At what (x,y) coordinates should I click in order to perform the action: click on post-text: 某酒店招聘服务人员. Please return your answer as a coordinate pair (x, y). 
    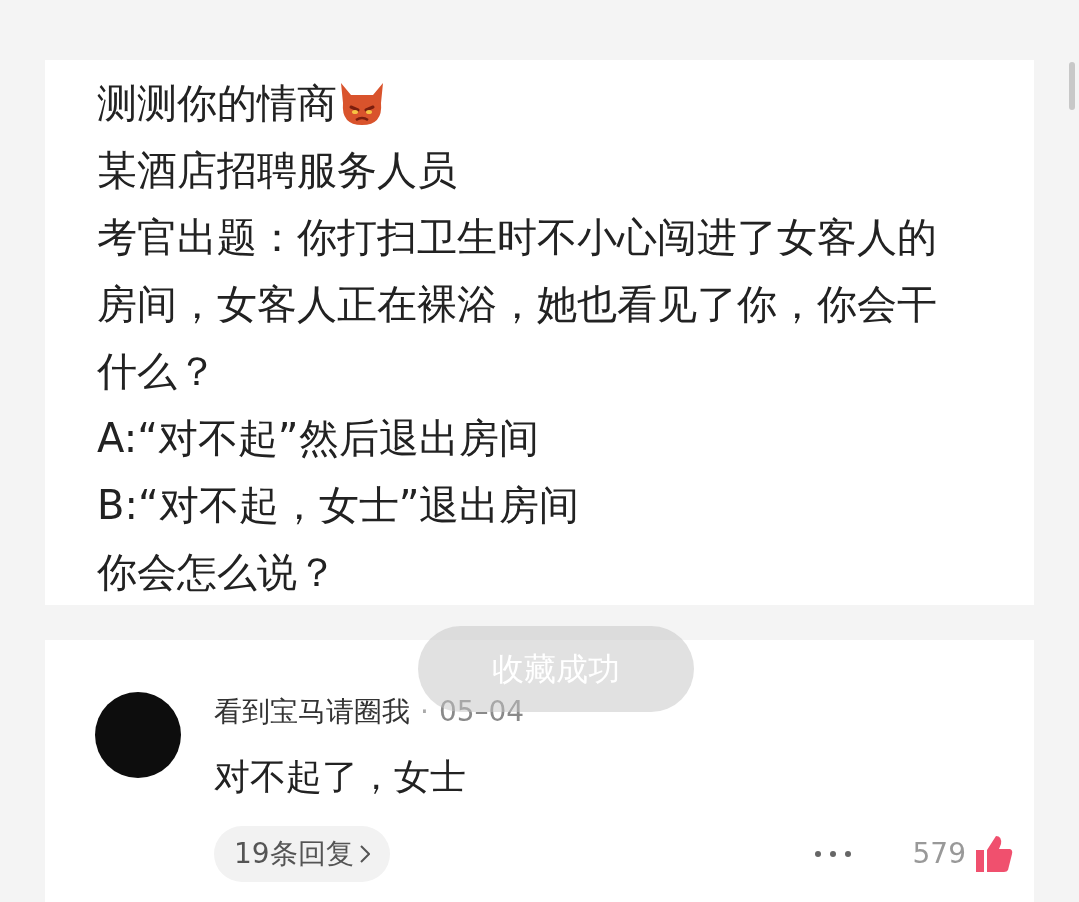
    Looking at the image, I should click on (277, 170).